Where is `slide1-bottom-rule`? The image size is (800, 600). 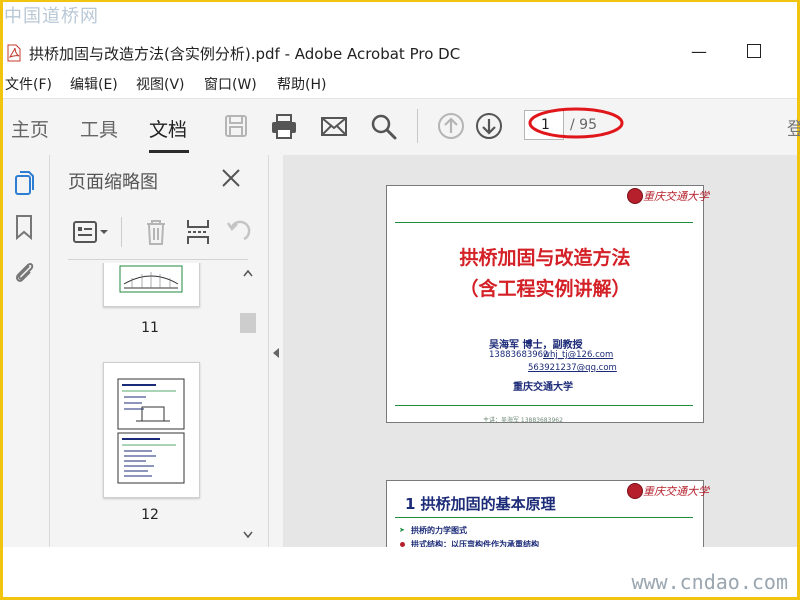
slide1-bottom-rule is located at coordinates (544, 405).